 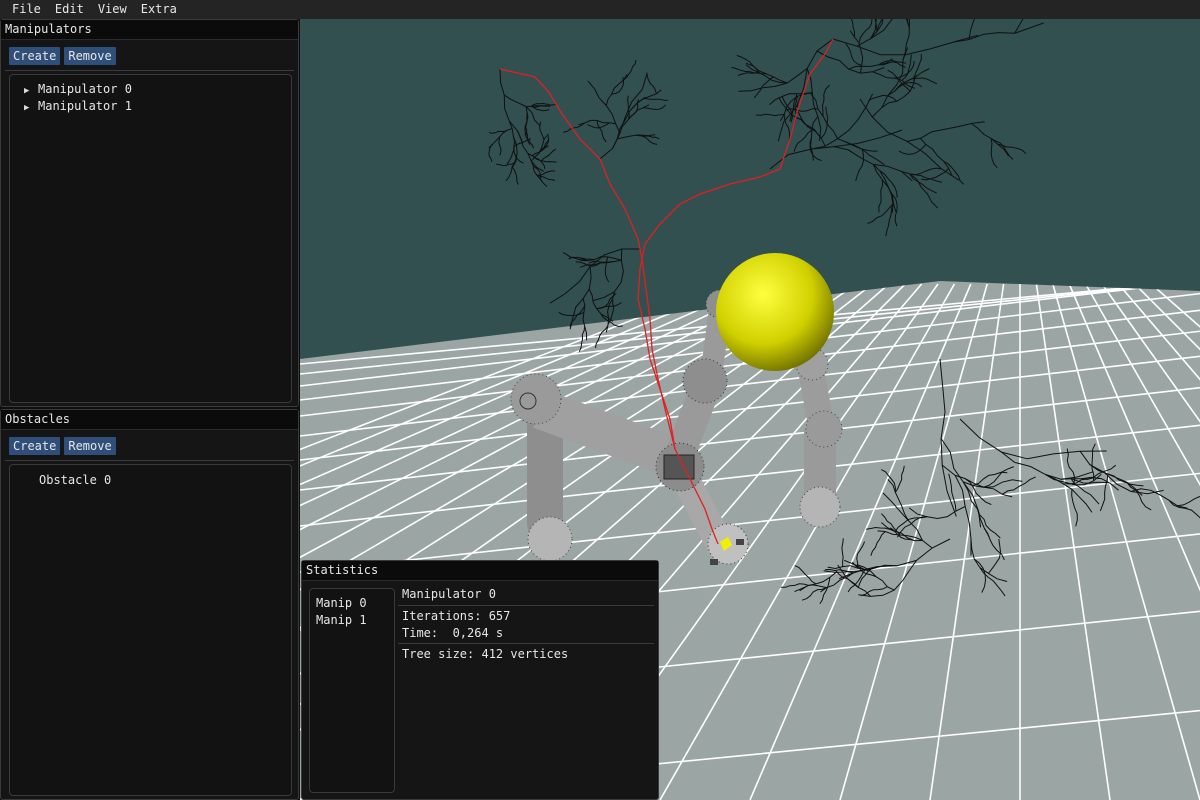 What do you see at coordinates (69, 9) in the screenshot?
I see `menu-edit: Edit` at bounding box center [69, 9].